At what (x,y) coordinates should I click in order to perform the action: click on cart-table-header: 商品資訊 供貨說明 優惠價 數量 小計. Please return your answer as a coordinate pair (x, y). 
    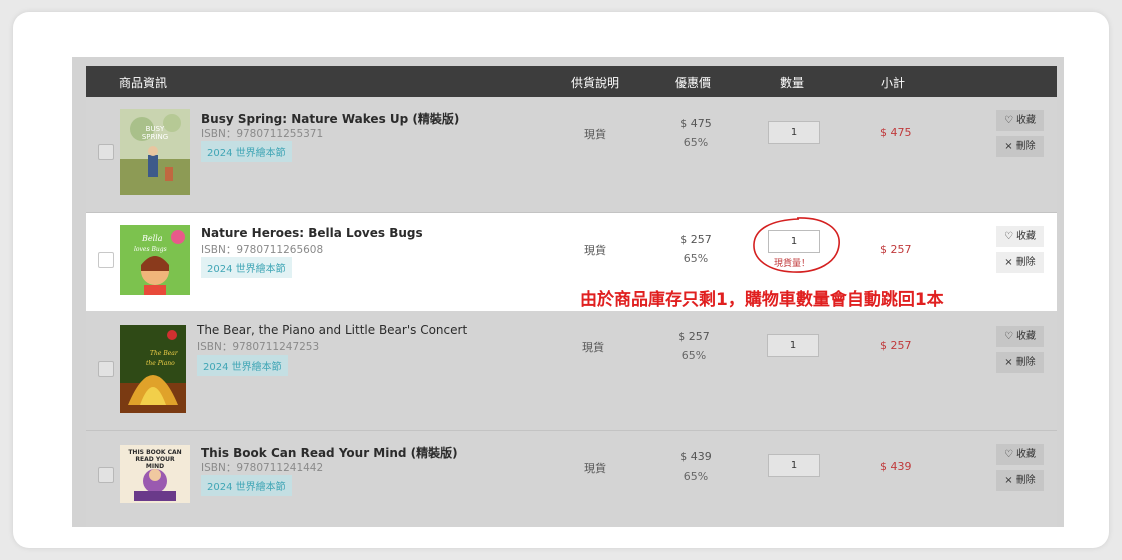
    Looking at the image, I should click on (571, 81).